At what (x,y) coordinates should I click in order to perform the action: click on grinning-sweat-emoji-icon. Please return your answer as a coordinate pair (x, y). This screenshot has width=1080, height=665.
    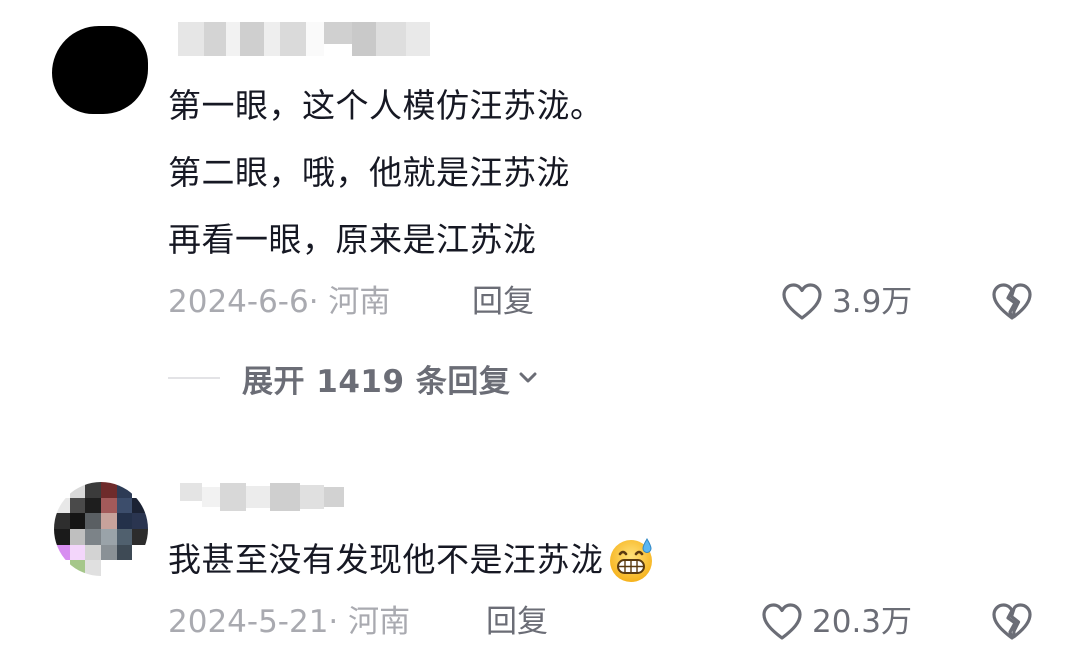
    Looking at the image, I should click on (630, 560).